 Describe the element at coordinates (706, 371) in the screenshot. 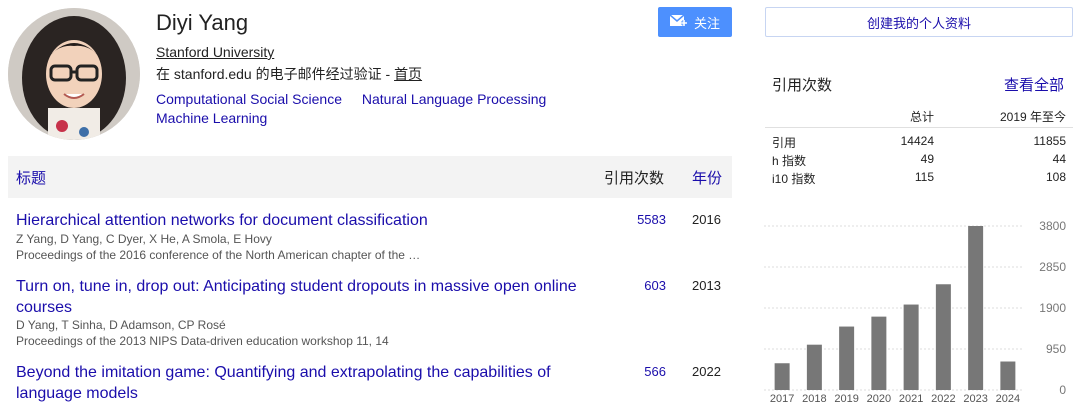

I see `paper-year: 2022` at that location.